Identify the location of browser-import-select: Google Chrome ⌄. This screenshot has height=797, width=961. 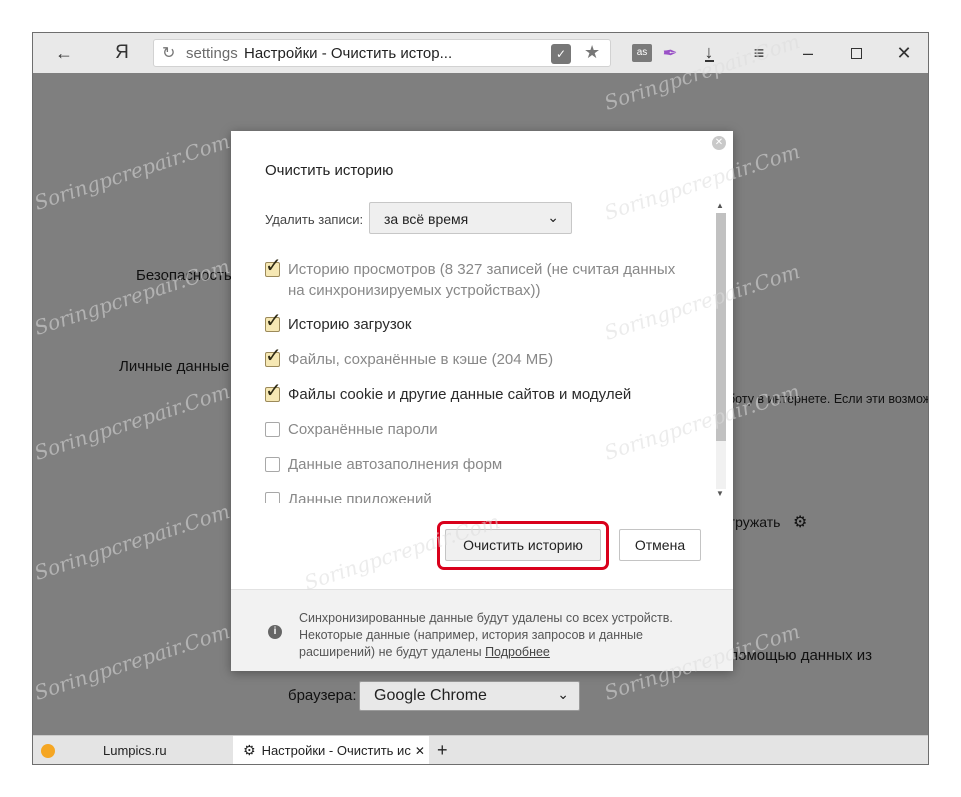
(469, 696).